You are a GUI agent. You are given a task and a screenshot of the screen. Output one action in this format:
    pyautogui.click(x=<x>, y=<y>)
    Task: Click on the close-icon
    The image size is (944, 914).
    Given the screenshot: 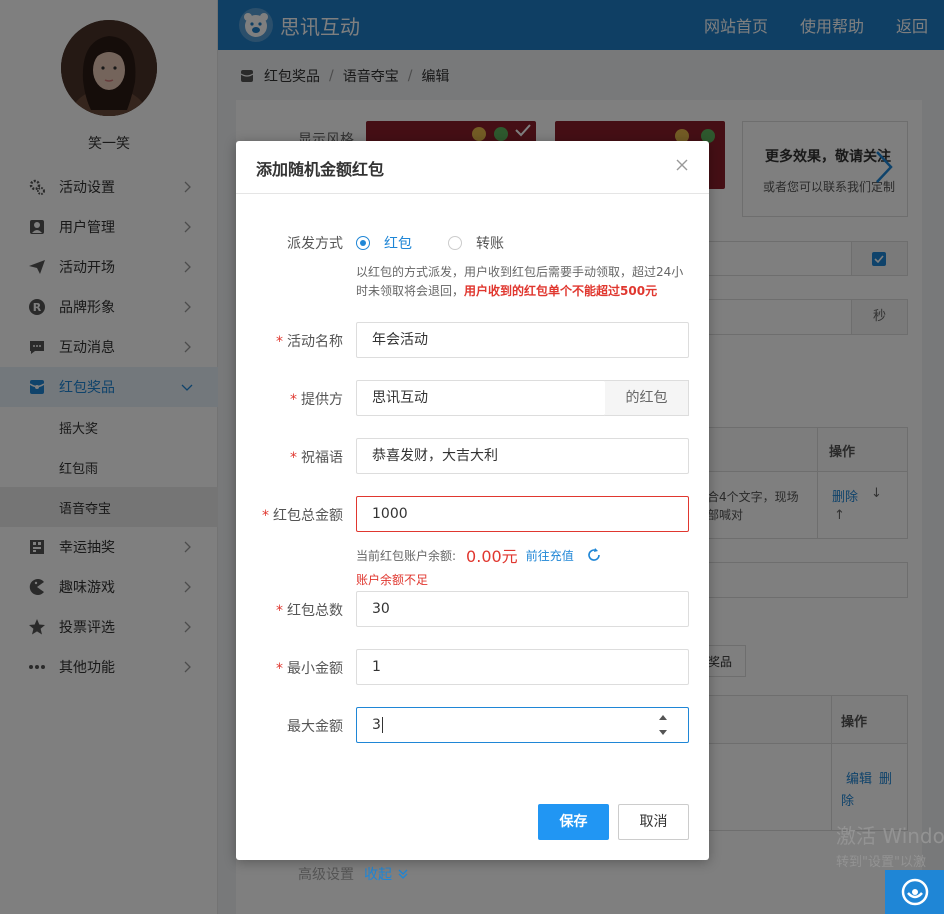 What is the action you would take?
    pyautogui.click(x=682, y=165)
    